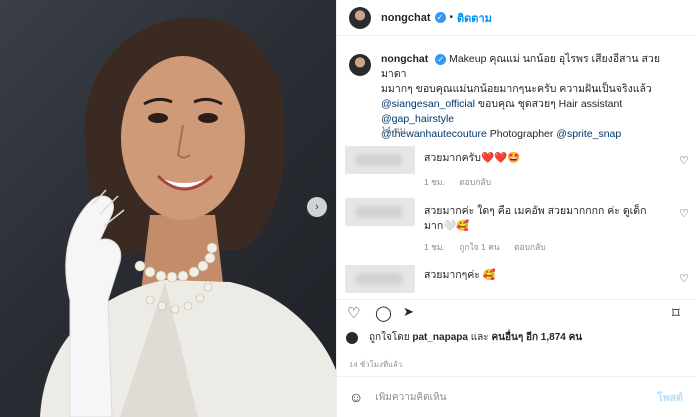  Describe the element at coordinates (460, 275) in the screenshot. I see `comment-text: สวยมากๆค่ะ 🥰` at that location.